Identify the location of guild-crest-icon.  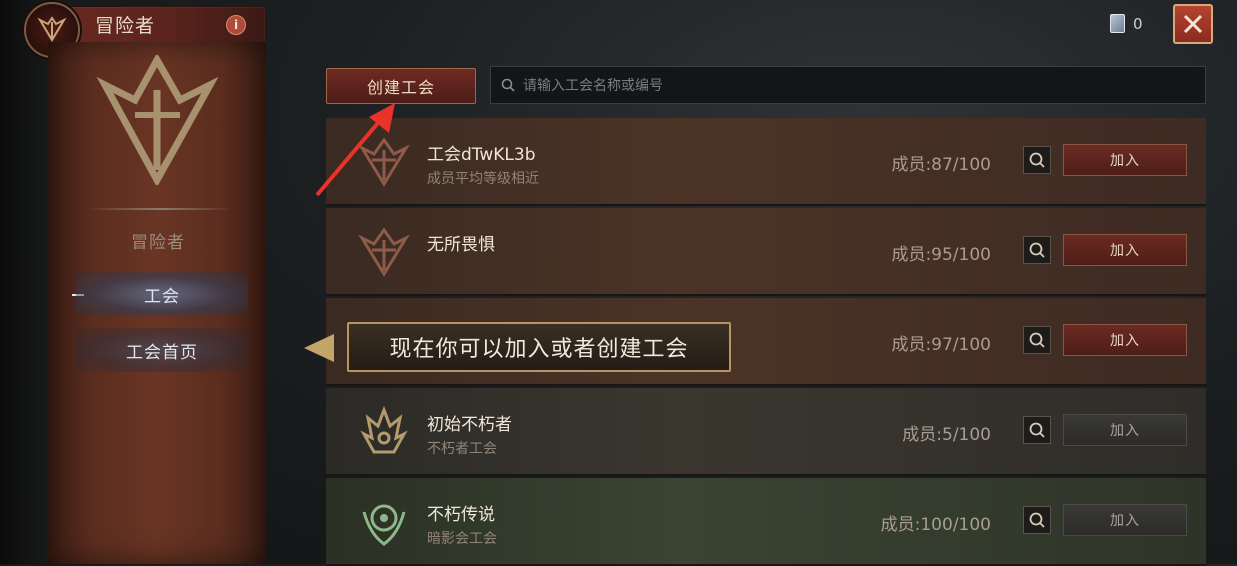
(384, 252).